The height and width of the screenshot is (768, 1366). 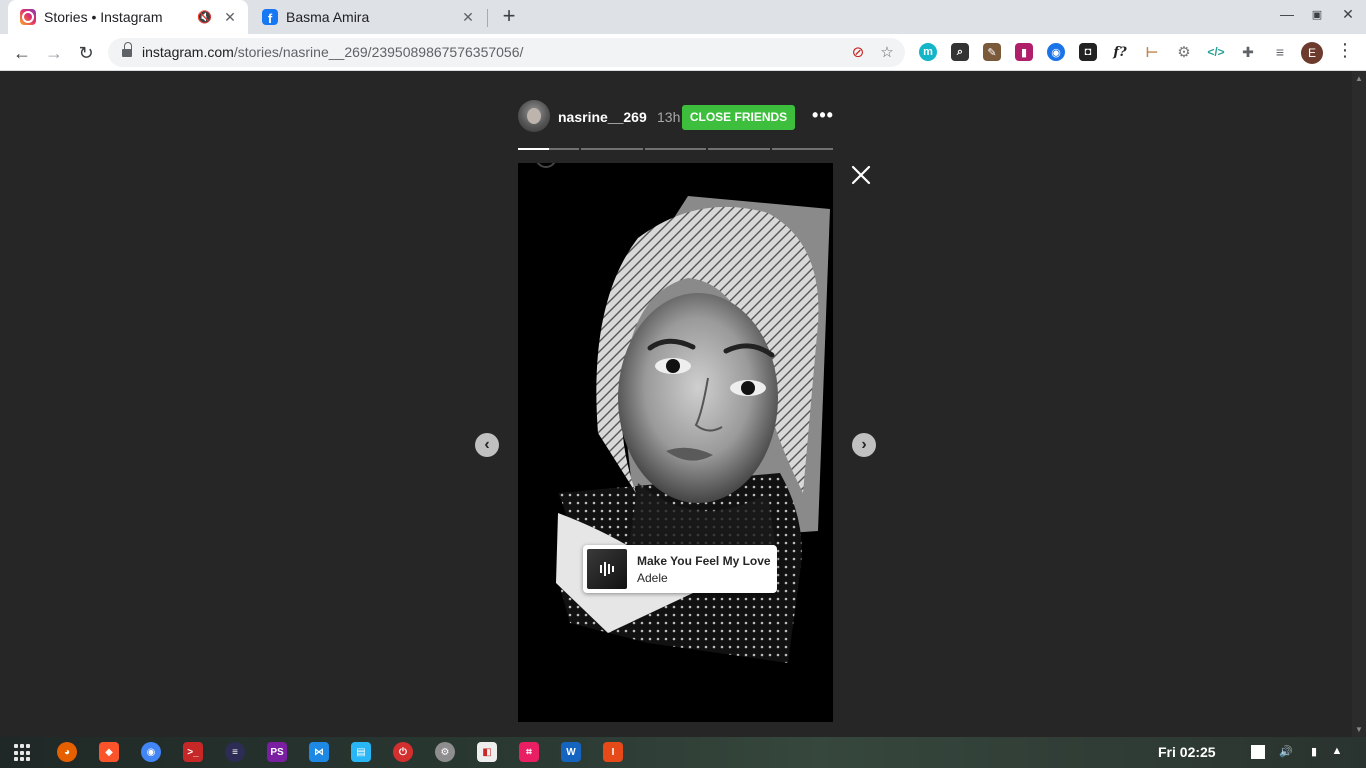 I want to click on chrome-icon: ◉, so click(x=151, y=752).